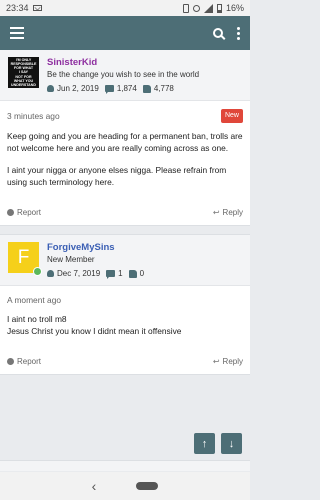 The image size is (320, 500). What do you see at coordinates (125, 486) in the screenshot?
I see `system-nav-bar: ‹` at bounding box center [125, 486].